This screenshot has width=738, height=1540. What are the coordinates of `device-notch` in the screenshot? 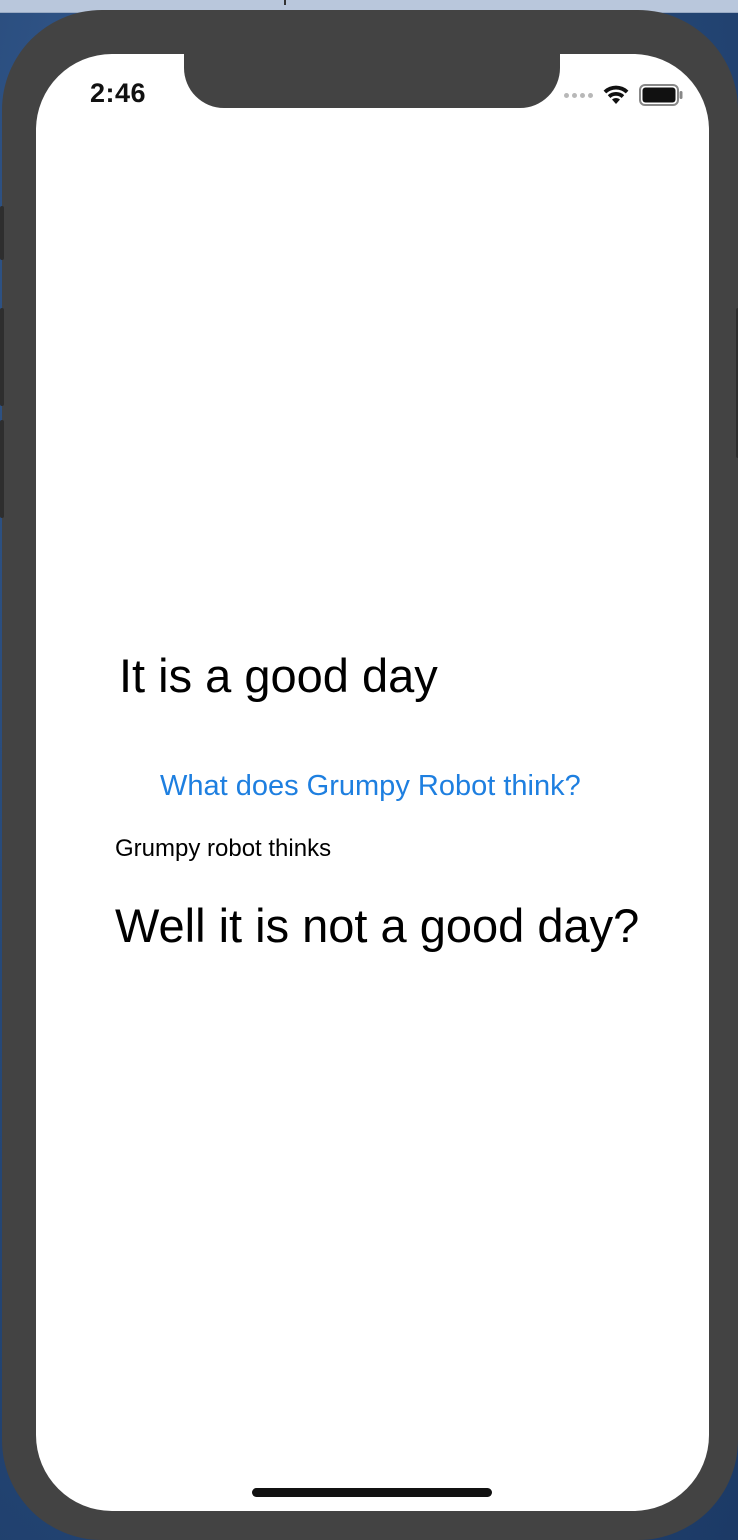 It's located at (372, 81).